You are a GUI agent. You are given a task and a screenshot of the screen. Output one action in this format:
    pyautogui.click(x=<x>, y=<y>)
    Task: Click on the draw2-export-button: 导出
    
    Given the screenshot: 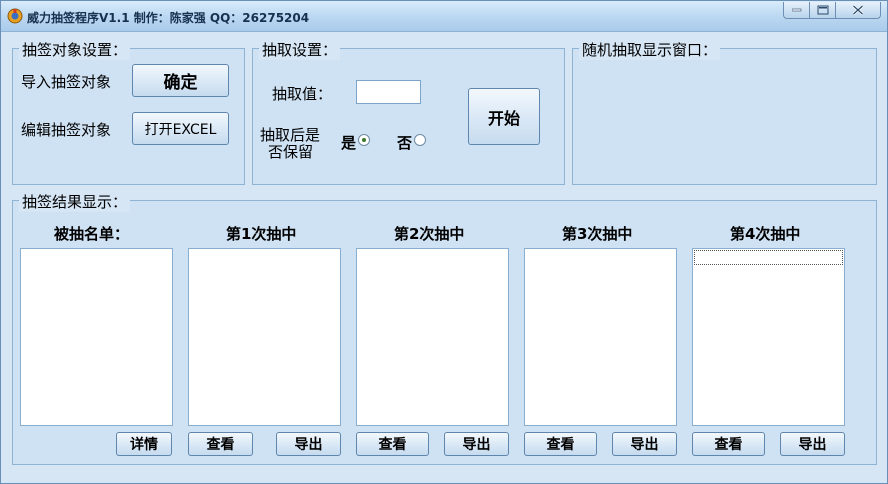 What is the action you would take?
    pyautogui.click(x=476, y=444)
    